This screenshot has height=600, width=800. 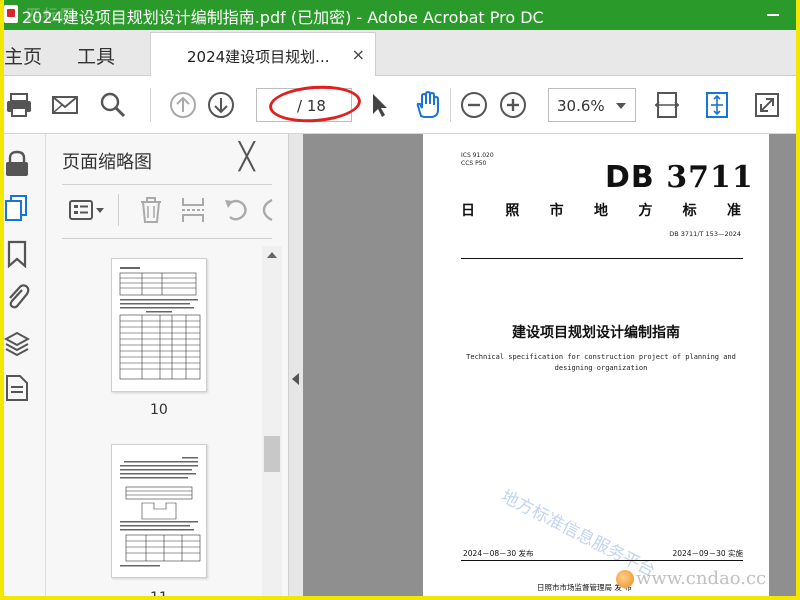 What do you see at coordinates (159, 593) in the screenshot?
I see `thumbnail-page-number: 11` at bounding box center [159, 593].